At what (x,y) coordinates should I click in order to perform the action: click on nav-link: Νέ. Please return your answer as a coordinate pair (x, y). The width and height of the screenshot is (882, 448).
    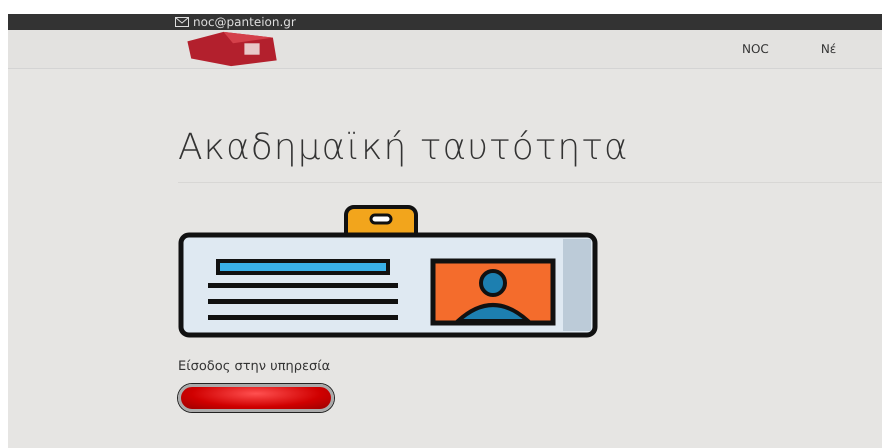
    Looking at the image, I should click on (828, 49).